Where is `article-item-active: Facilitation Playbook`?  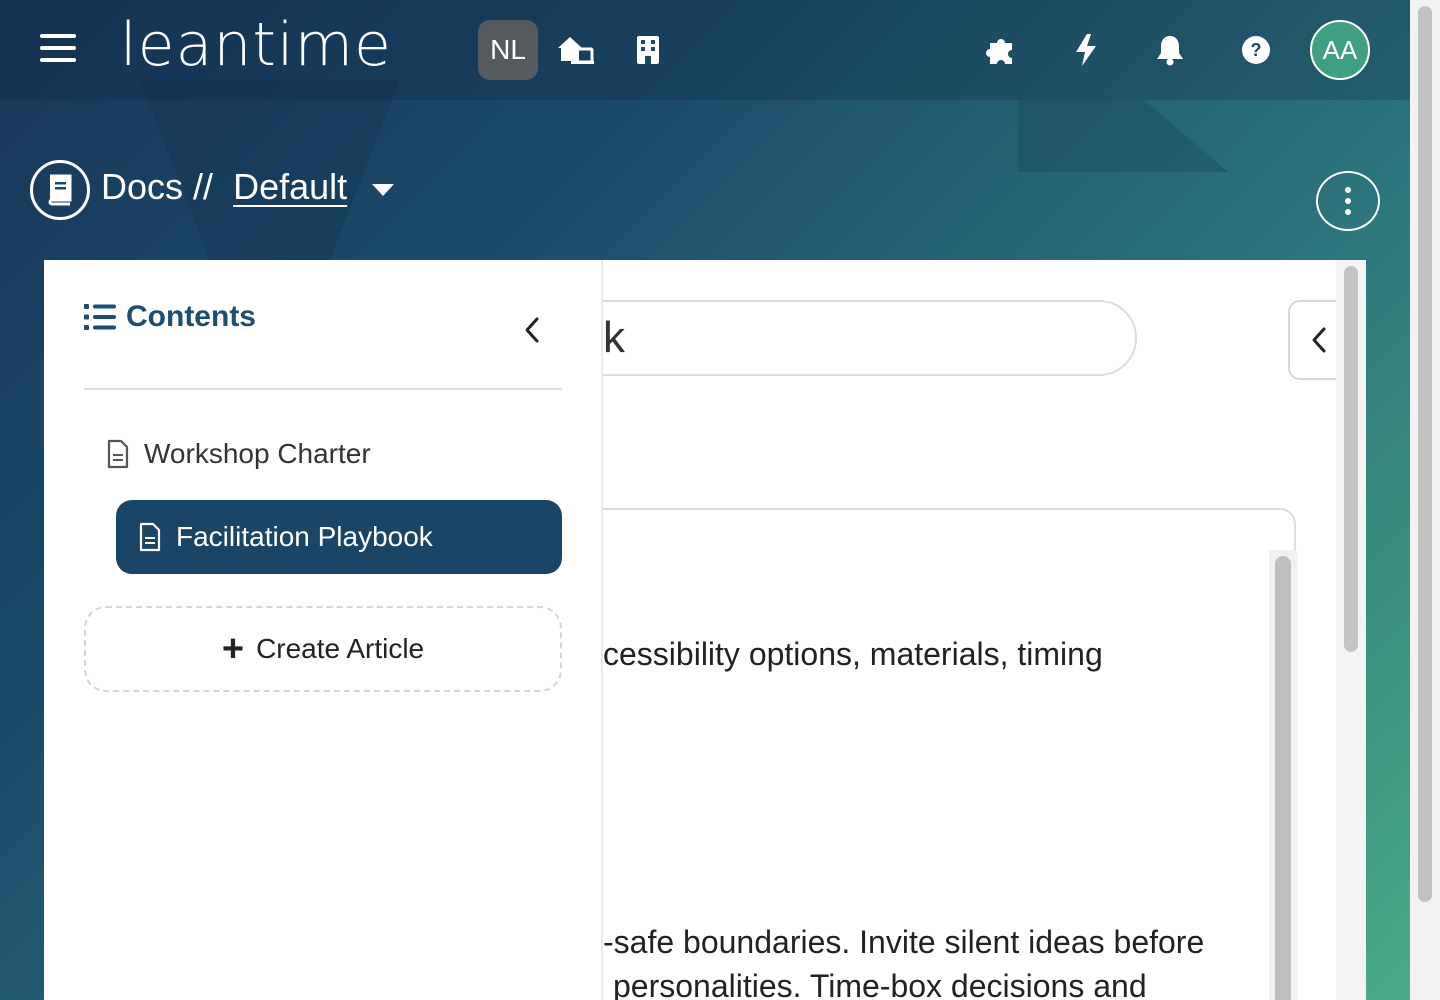 article-item-active: Facilitation Playbook is located at coordinates (339, 537).